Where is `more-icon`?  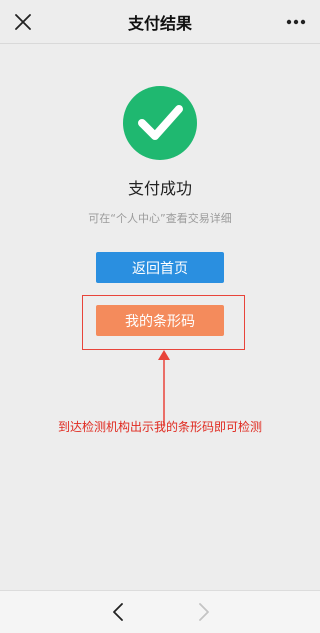
more-icon is located at coordinates (296, 22).